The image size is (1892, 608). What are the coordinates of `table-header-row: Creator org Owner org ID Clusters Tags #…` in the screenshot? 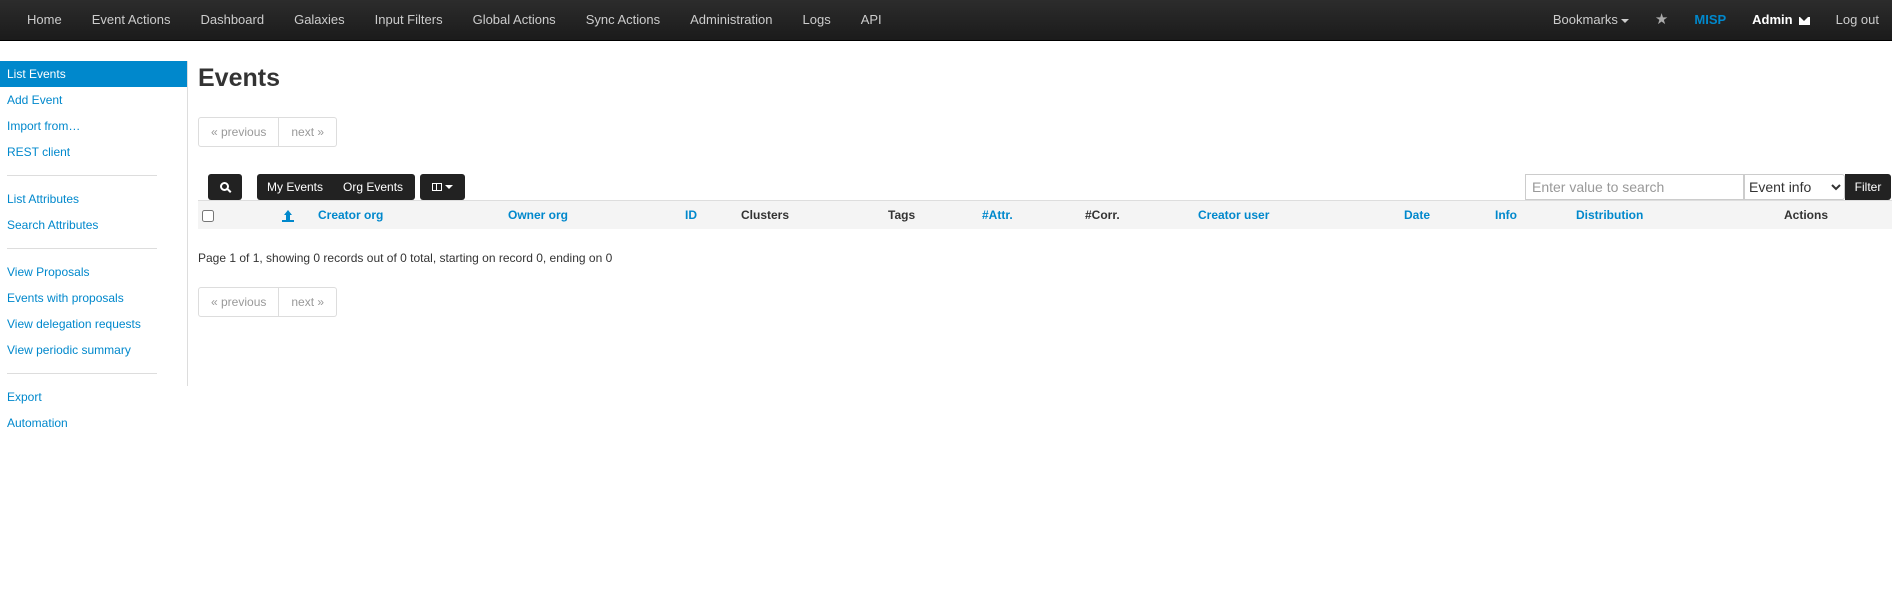 It's located at (1045, 214).